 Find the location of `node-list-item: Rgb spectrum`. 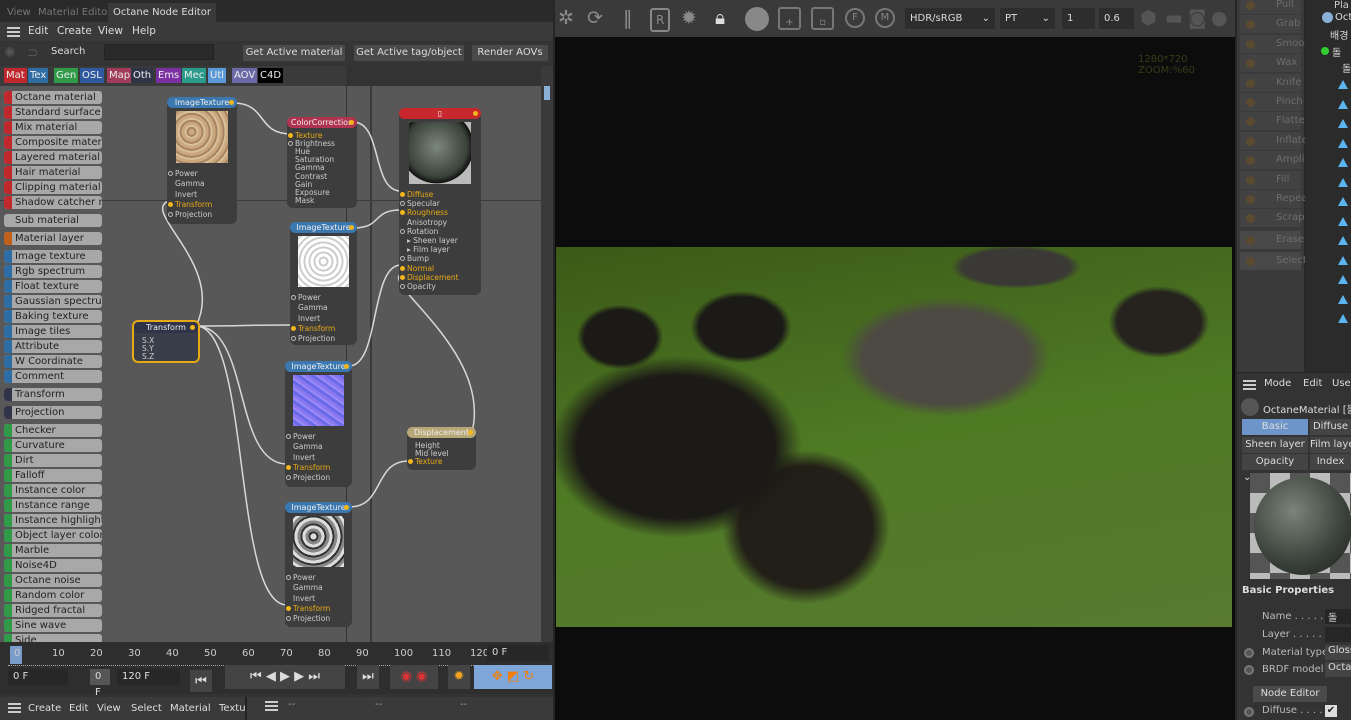

node-list-item: Rgb spectrum is located at coordinates (53, 271).